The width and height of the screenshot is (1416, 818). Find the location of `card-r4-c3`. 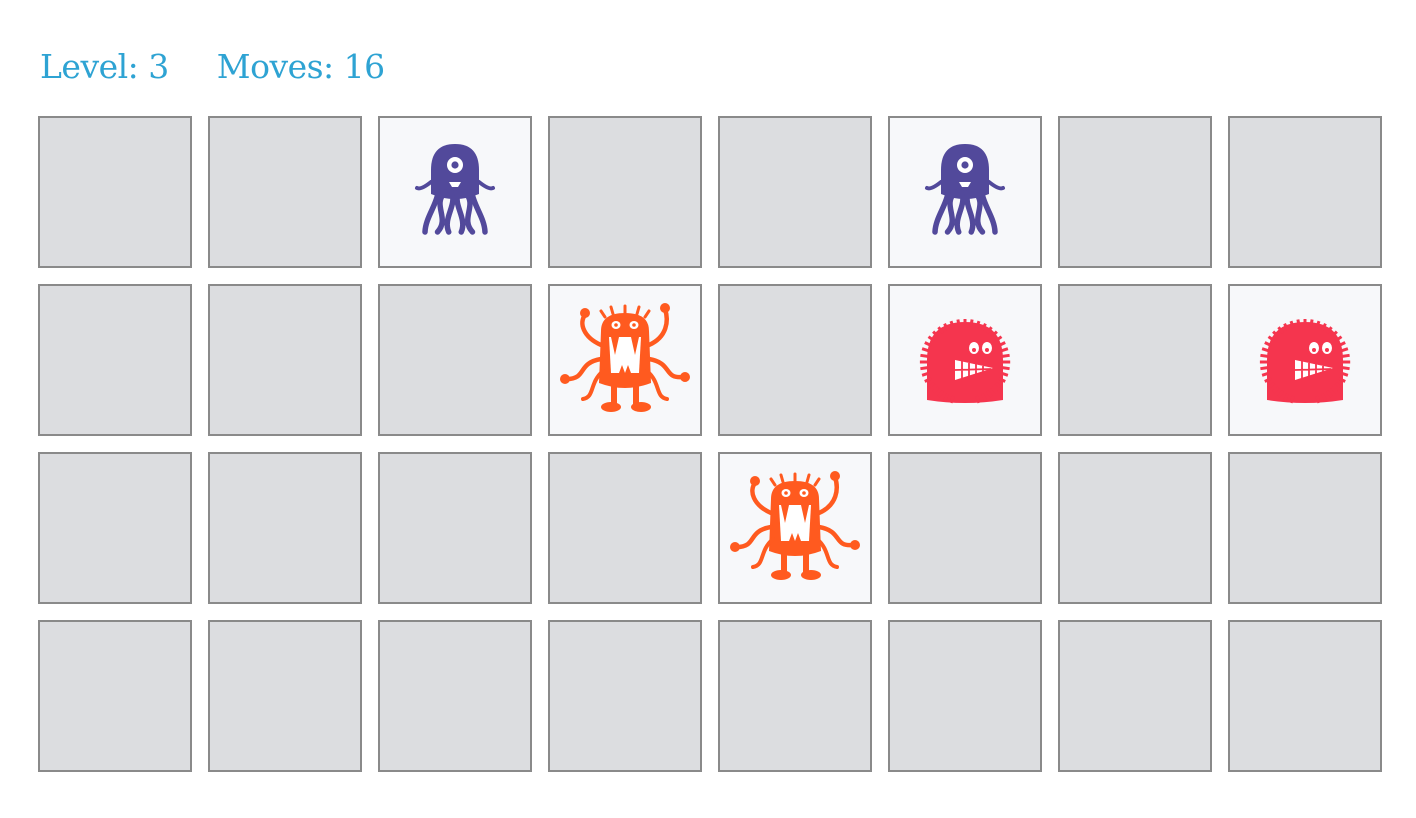

card-r4-c3 is located at coordinates (455, 696).